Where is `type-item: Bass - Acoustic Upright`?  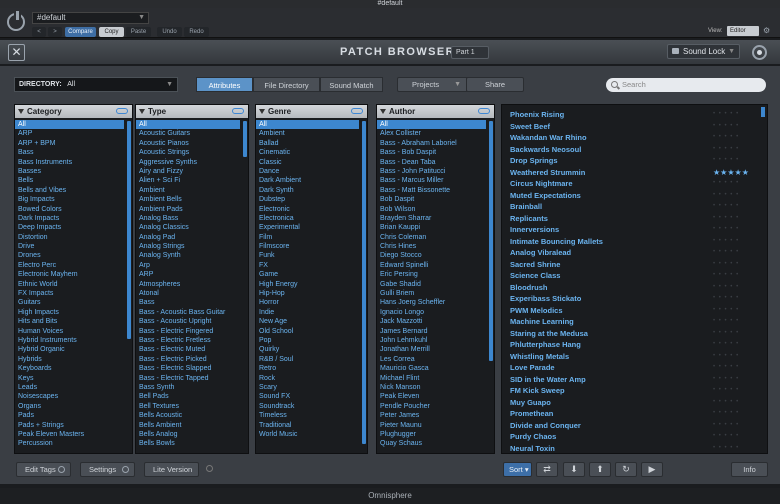
type-item: Bass - Acoustic Upright is located at coordinates (188, 321).